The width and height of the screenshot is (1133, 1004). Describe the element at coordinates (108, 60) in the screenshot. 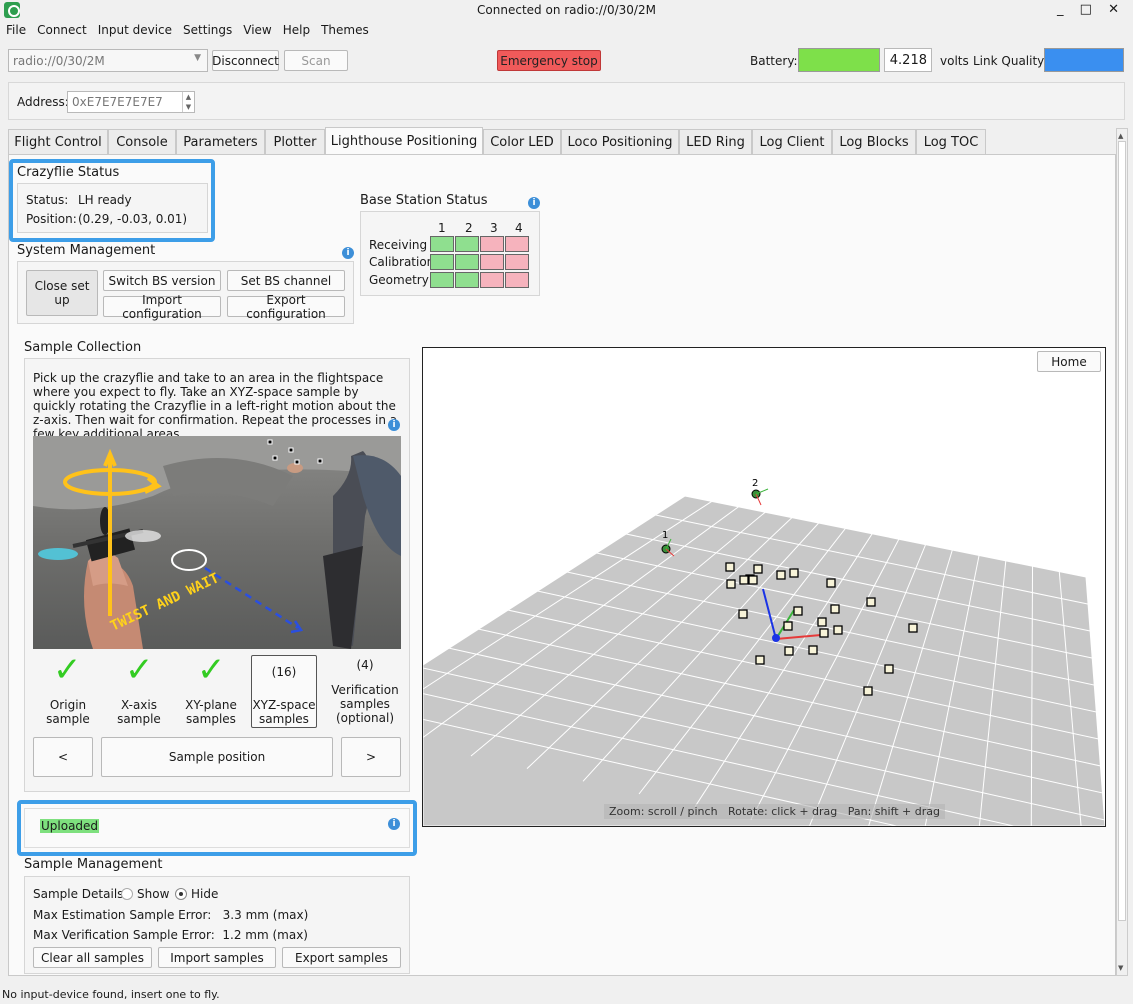

I see `uri-dropdown: radio://0/30/2M ▼` at that location.